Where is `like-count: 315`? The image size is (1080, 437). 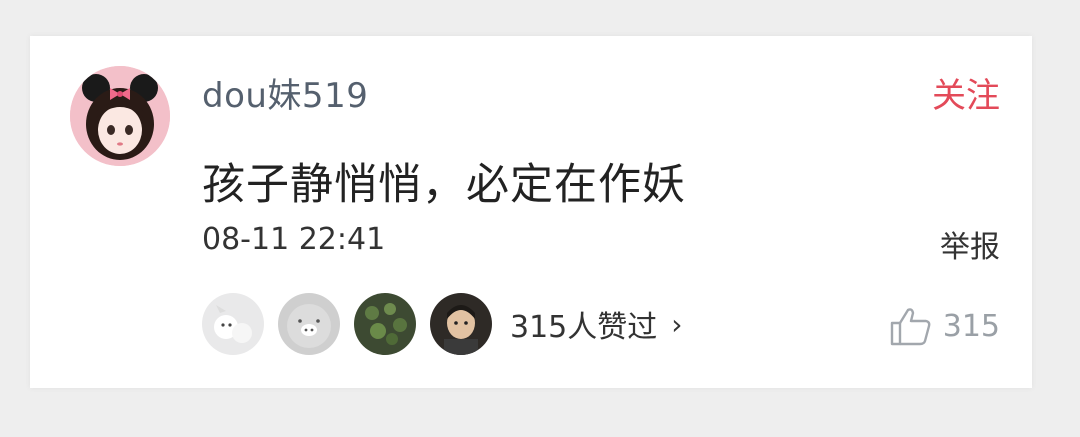
like-count: 315 is located at coordinates (971, 326).